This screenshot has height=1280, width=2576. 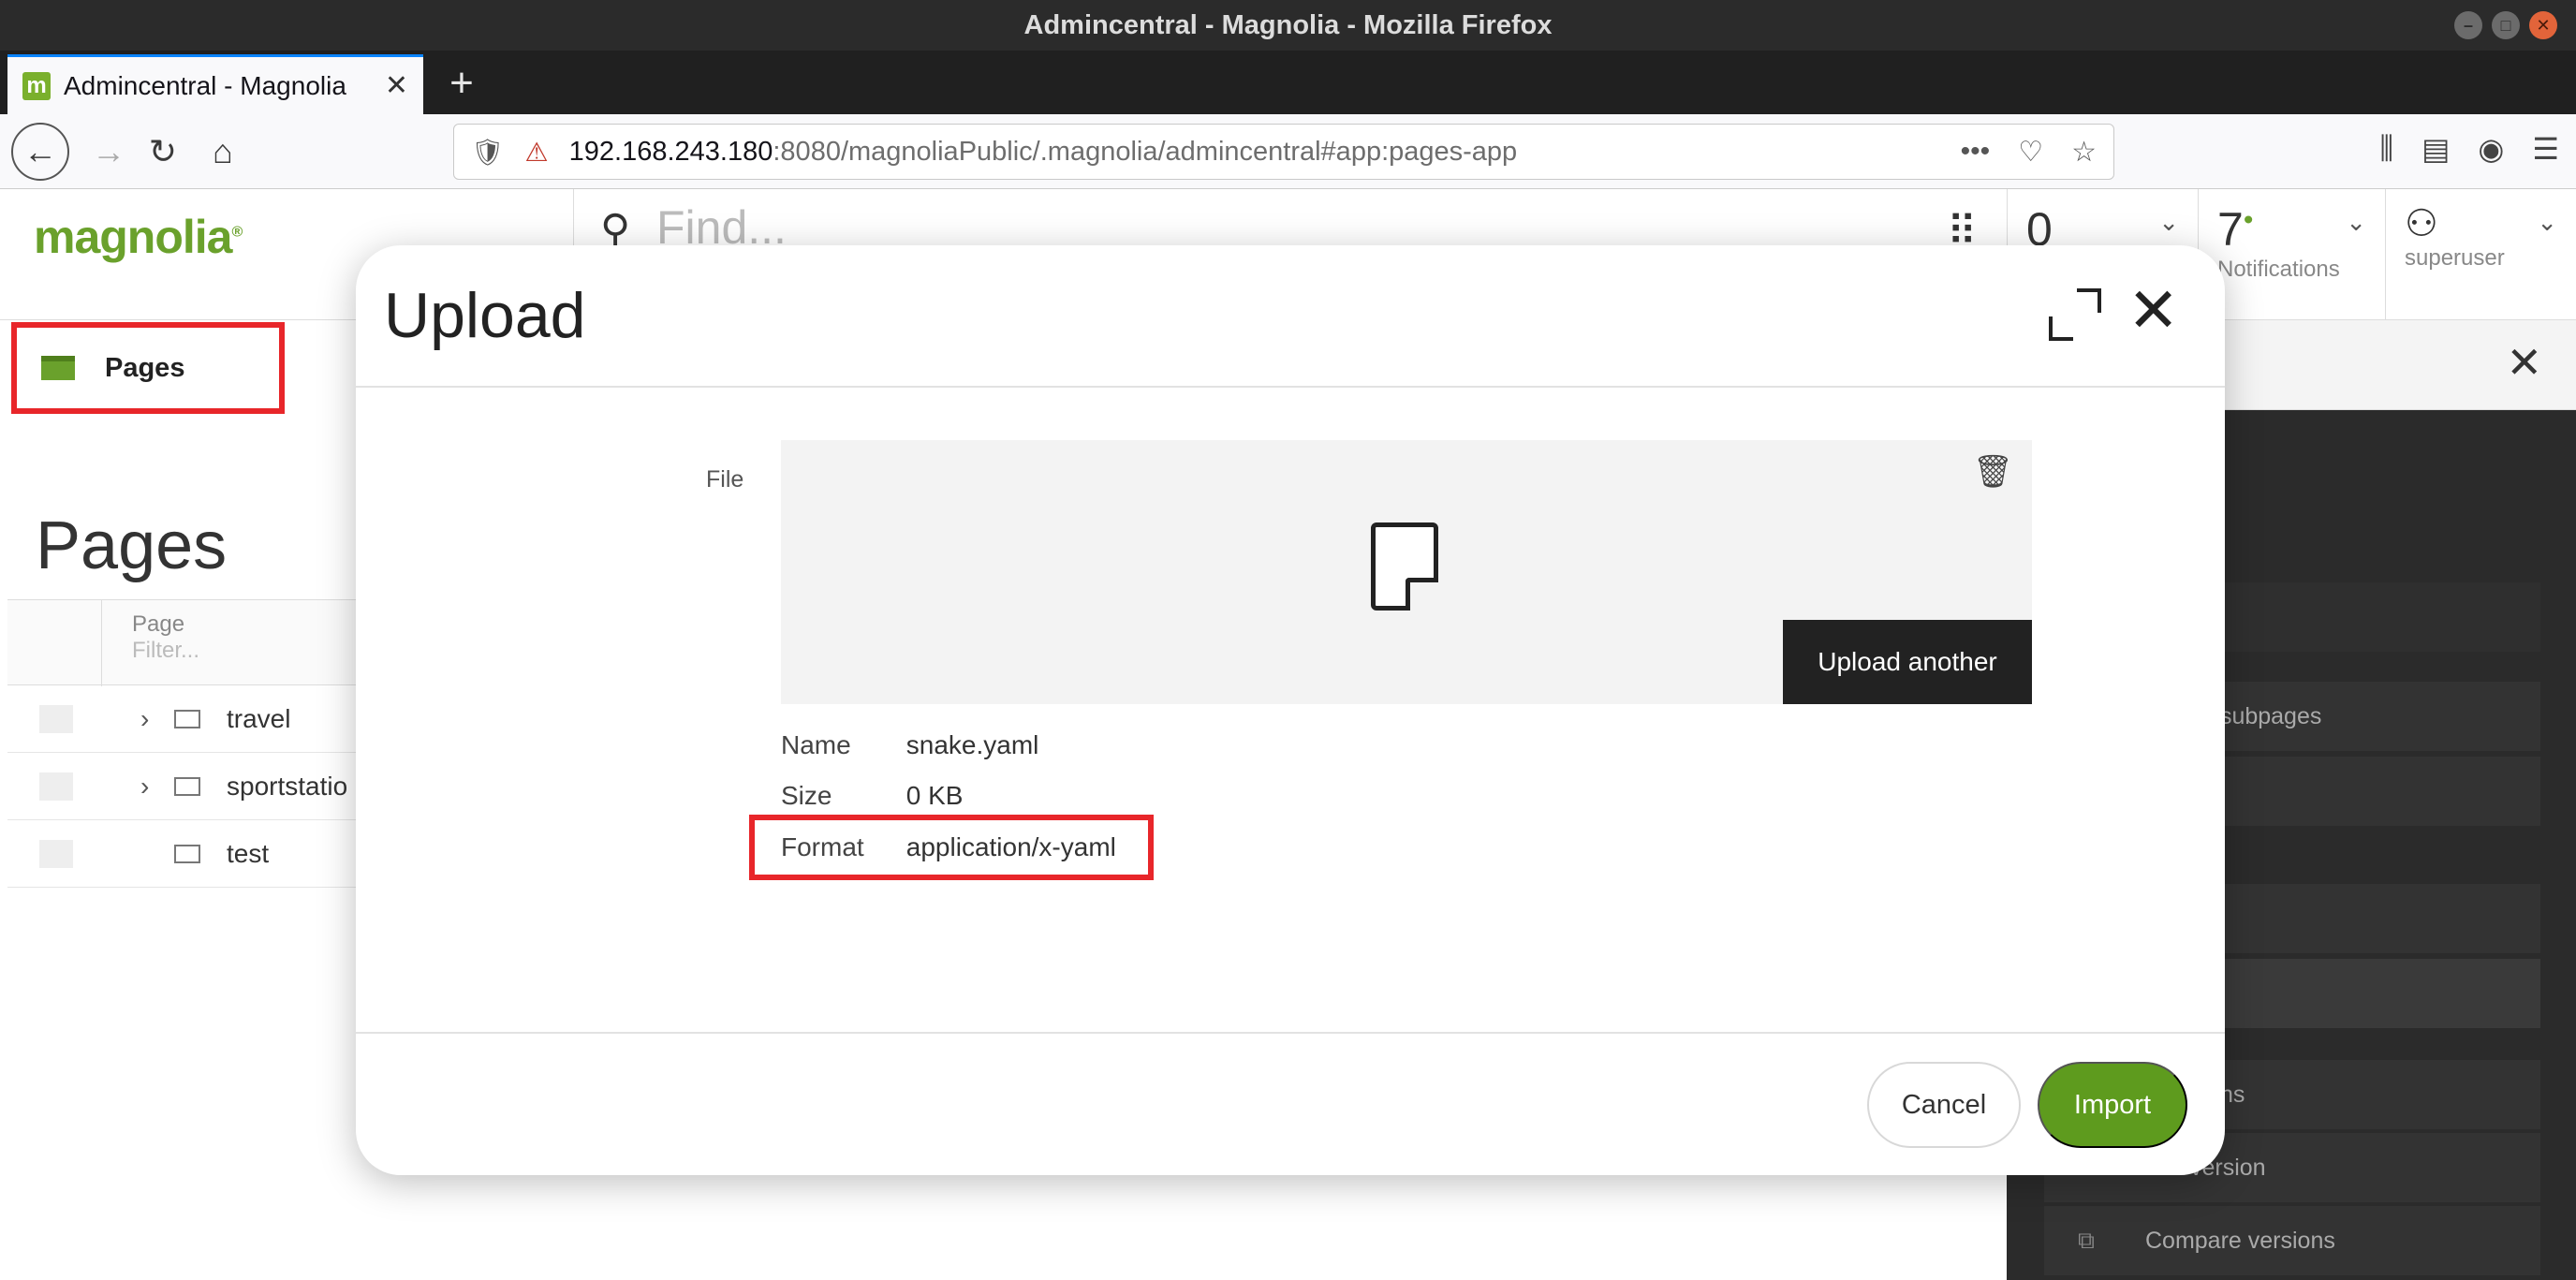 I want to click on tab-pages: Pages, so click(x=148, y=368).